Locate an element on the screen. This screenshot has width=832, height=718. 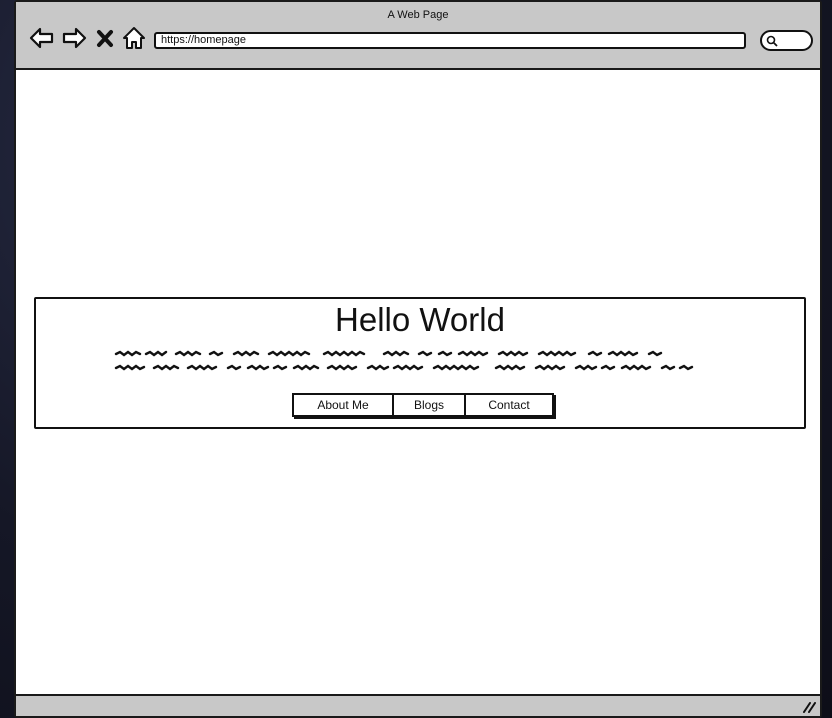
forward-arrow-icon is located at coordinates (74, 38).